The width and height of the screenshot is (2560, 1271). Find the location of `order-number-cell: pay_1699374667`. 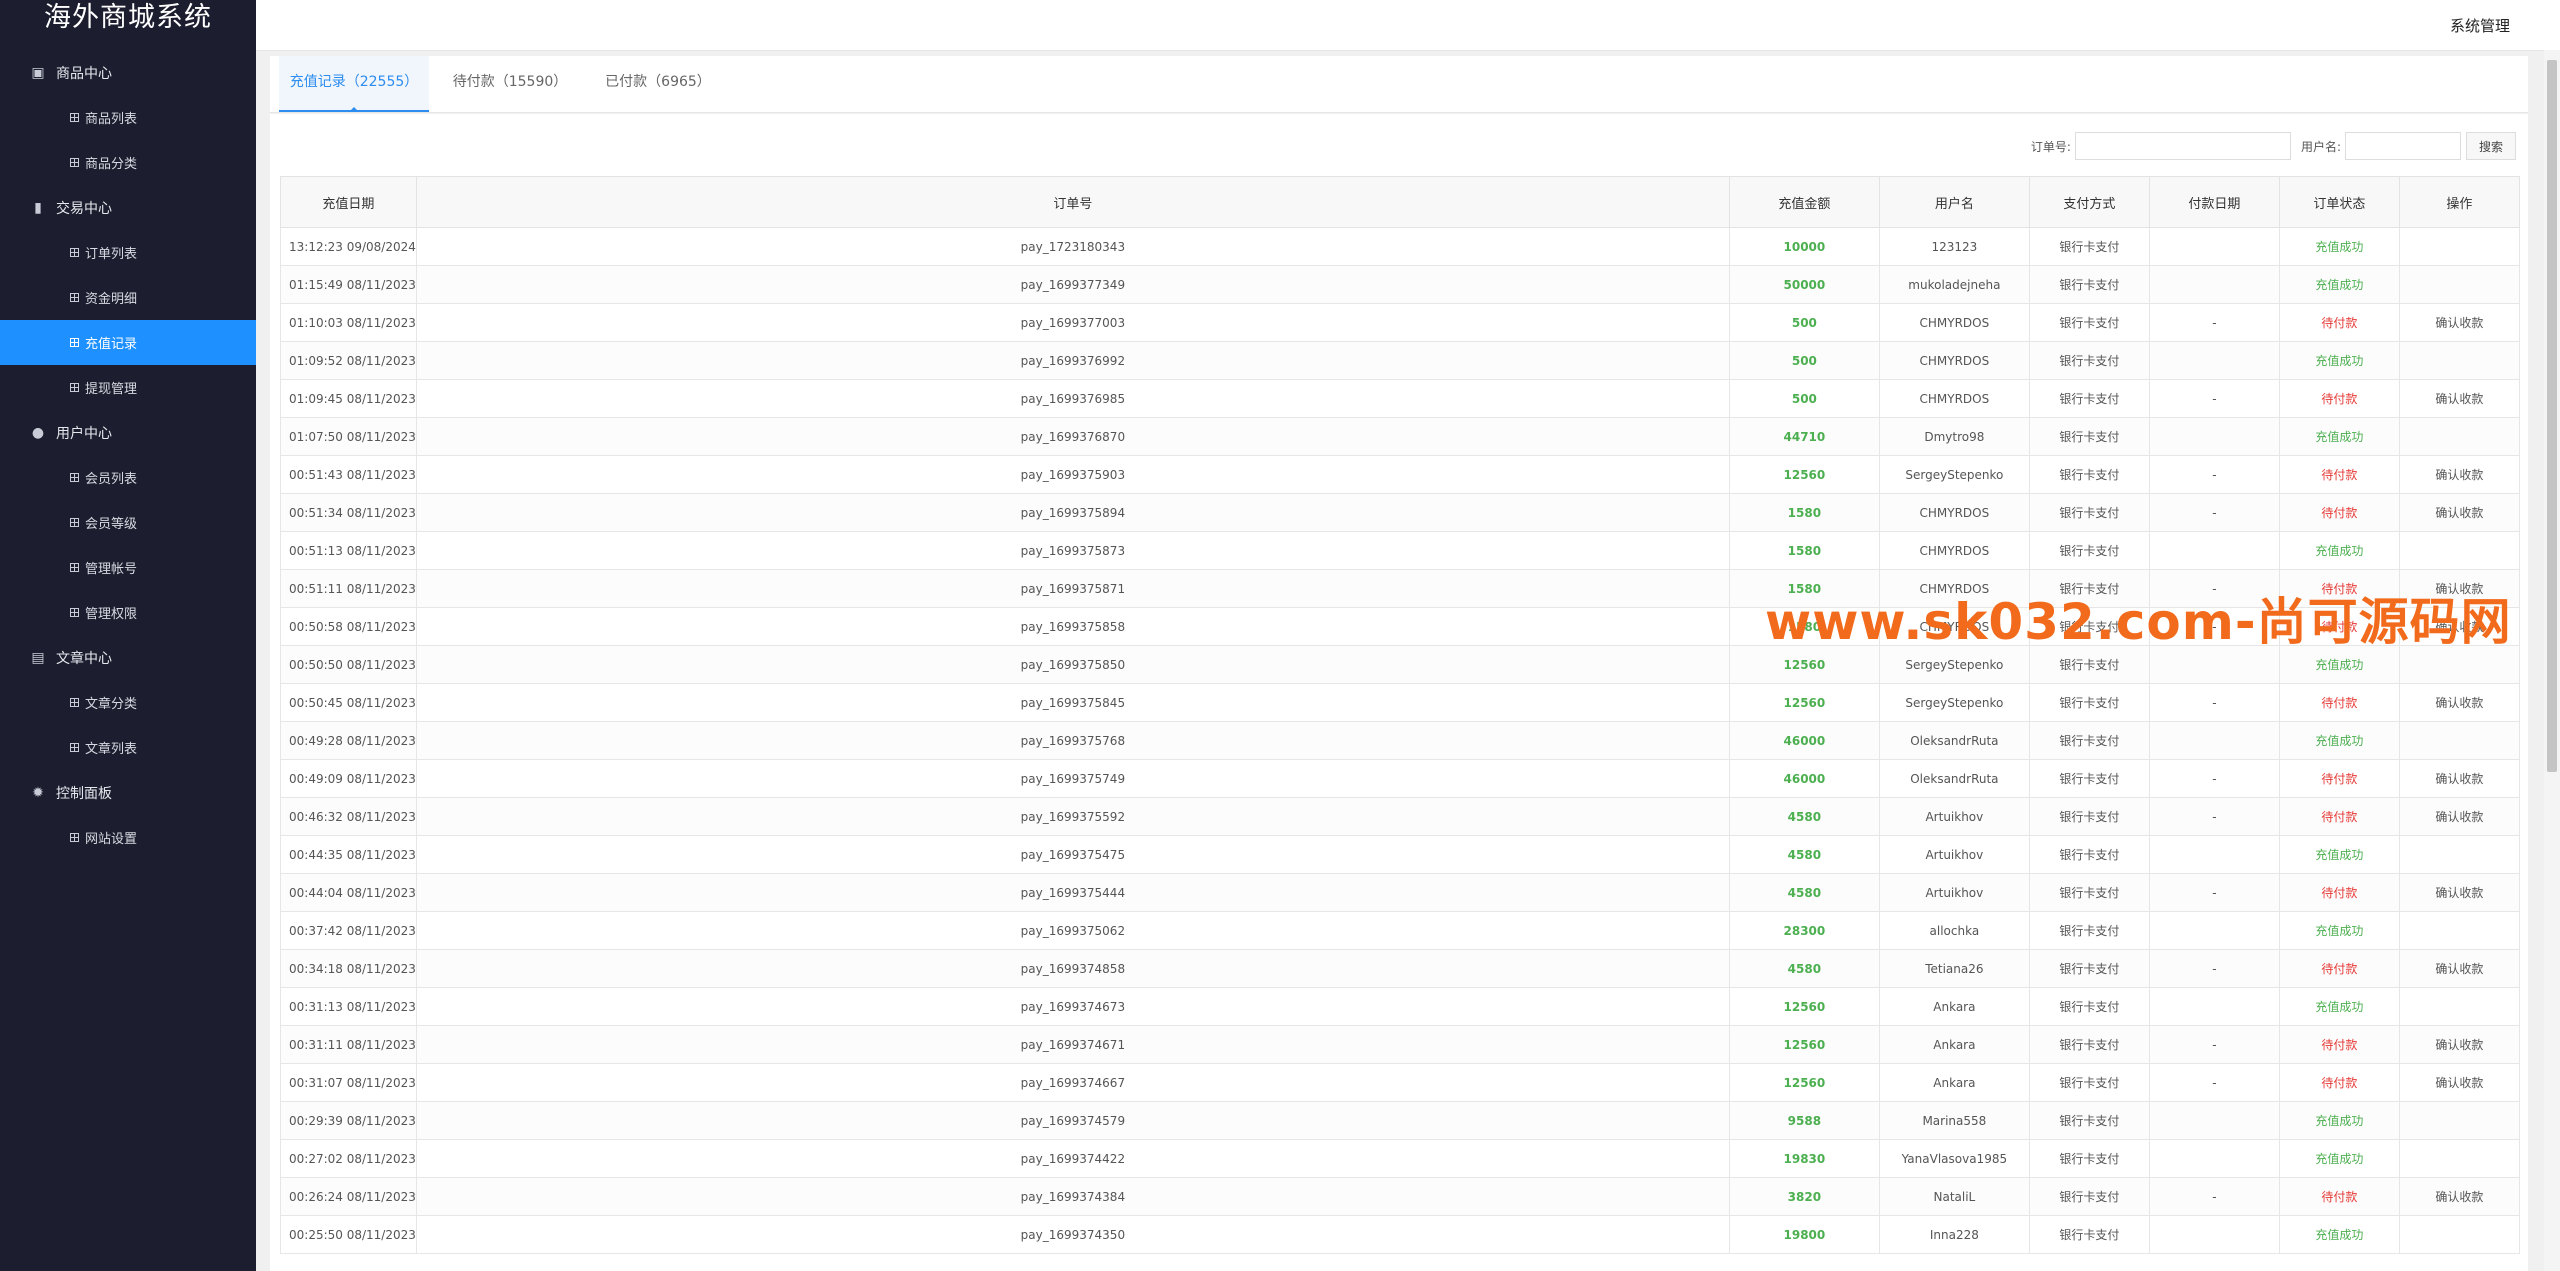

order-number-cell: pay_1699374667 is located at coordinates (1072, 1082).